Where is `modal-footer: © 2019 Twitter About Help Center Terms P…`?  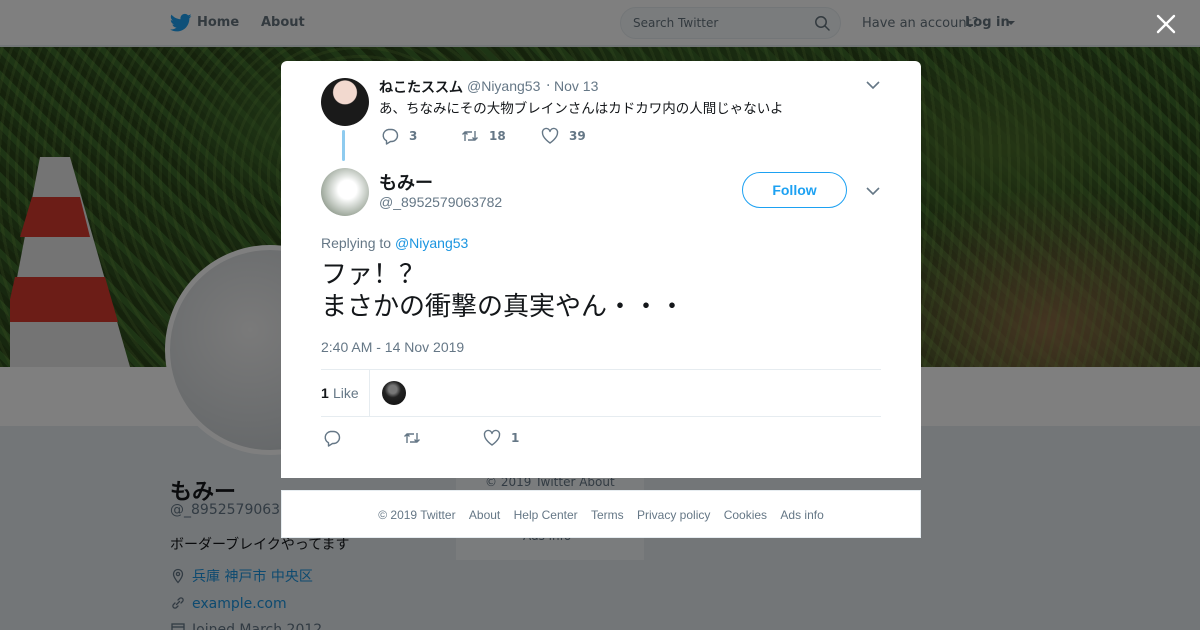 modal-footer: © 2019 Twitter About Help Center Terms P… is located at coordinates (601, 514).